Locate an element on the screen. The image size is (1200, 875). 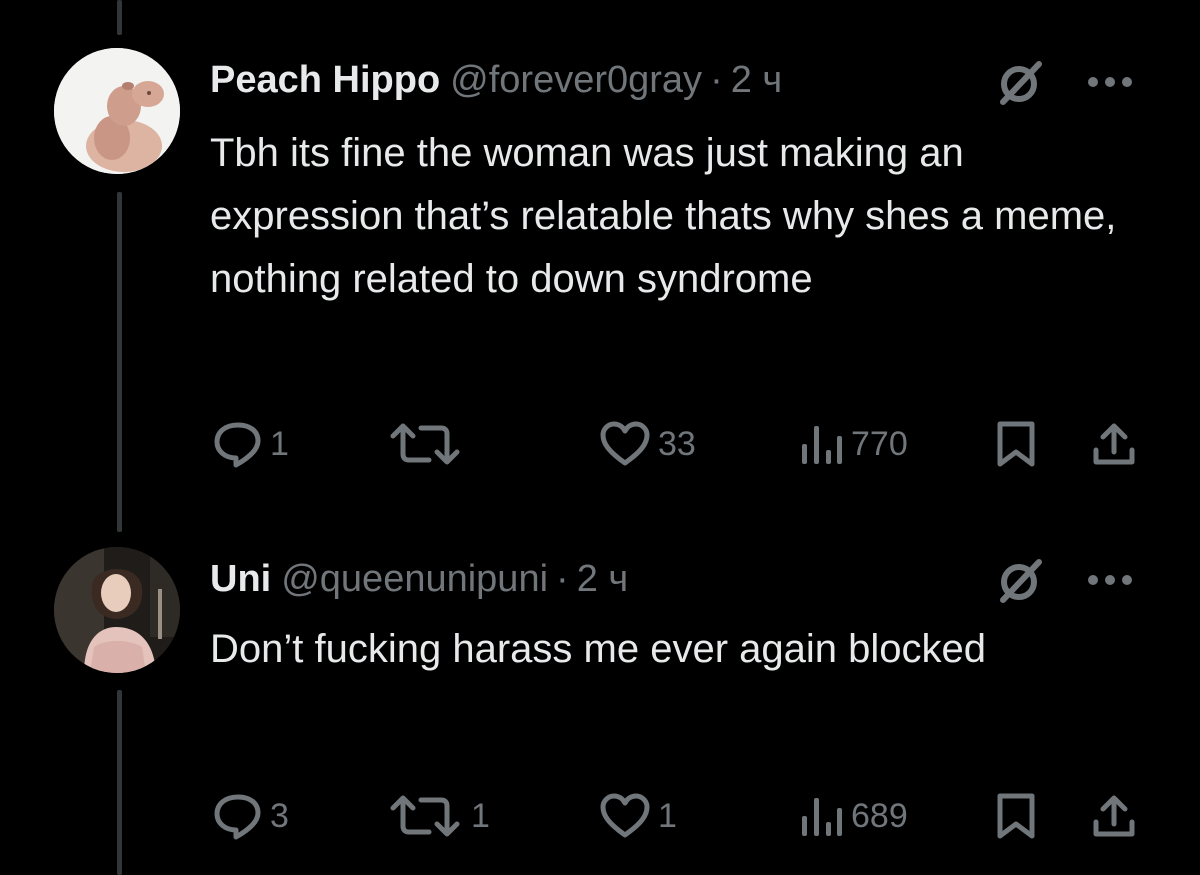
tweet-header: Peach Hippo @forever0gray · 2 ч is located at coordinates (496, 80).